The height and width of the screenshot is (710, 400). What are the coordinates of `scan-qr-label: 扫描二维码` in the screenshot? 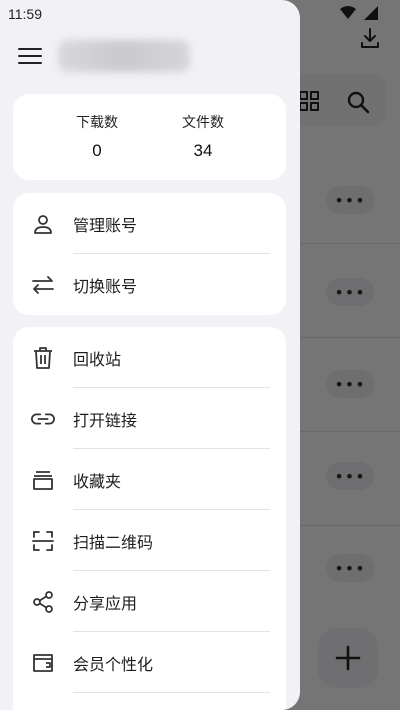 It's located at (113, 542).